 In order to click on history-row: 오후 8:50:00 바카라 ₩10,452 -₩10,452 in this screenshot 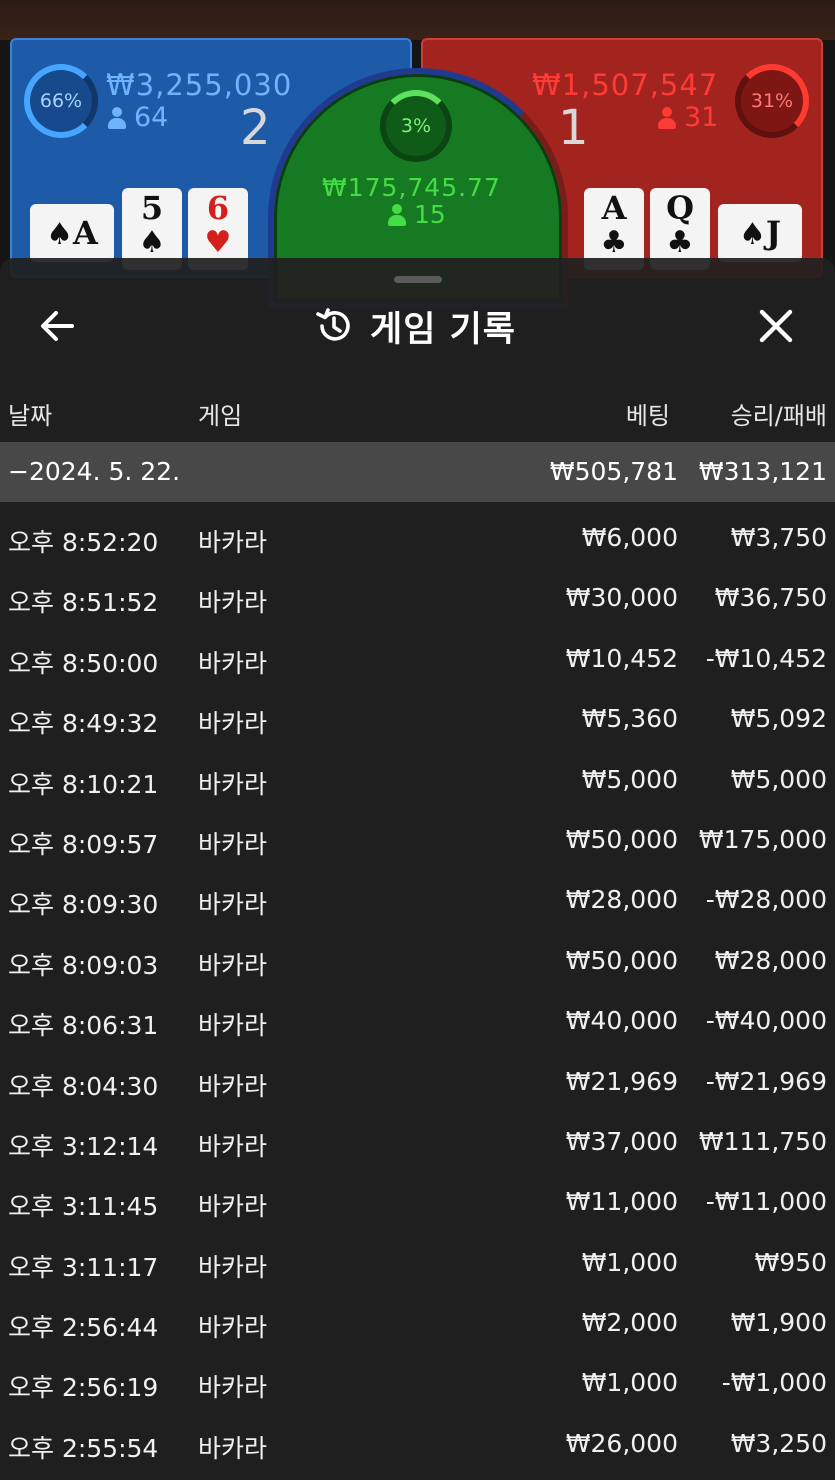, I will do `click(417, 659)`.